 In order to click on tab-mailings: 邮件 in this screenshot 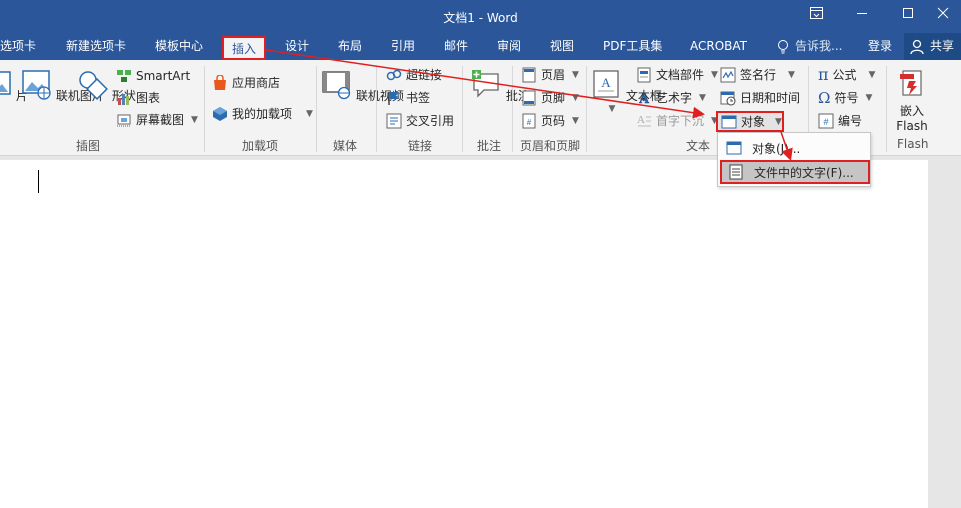, I will do `click(456, 46)`.